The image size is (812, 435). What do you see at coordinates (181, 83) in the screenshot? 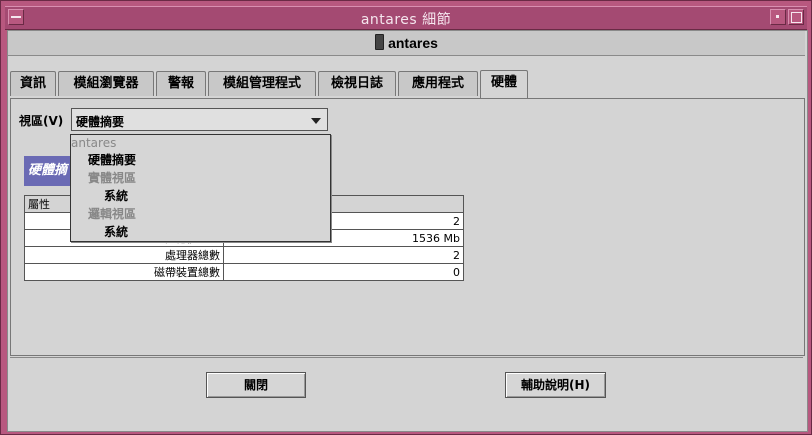
I see `tab-alarms: 警報` at bounding box center [181, 83].